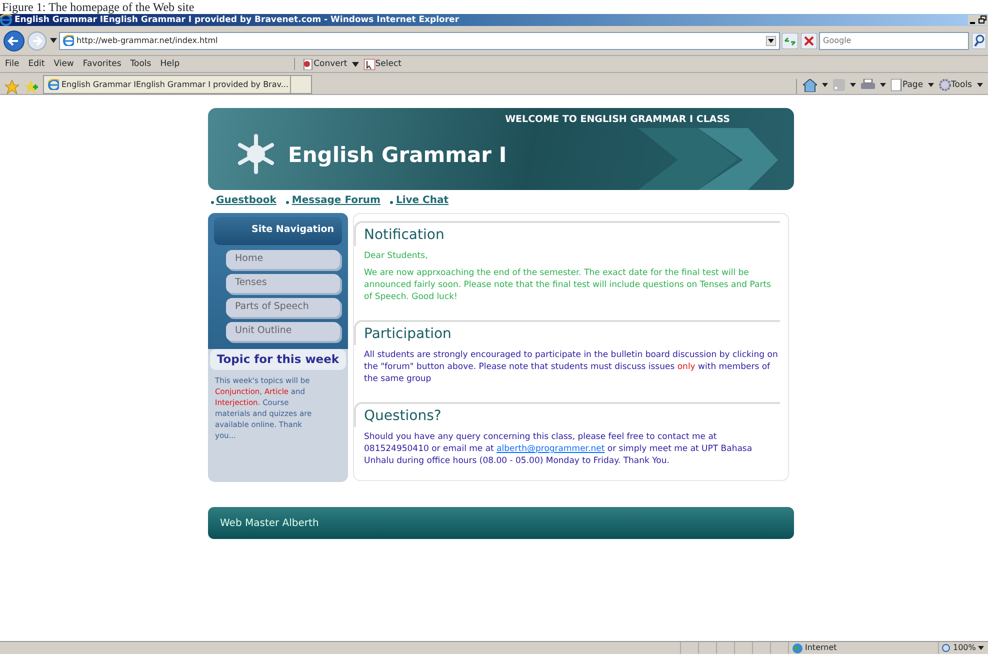  I want to click on menu-item: Tools, so click(141, 64).